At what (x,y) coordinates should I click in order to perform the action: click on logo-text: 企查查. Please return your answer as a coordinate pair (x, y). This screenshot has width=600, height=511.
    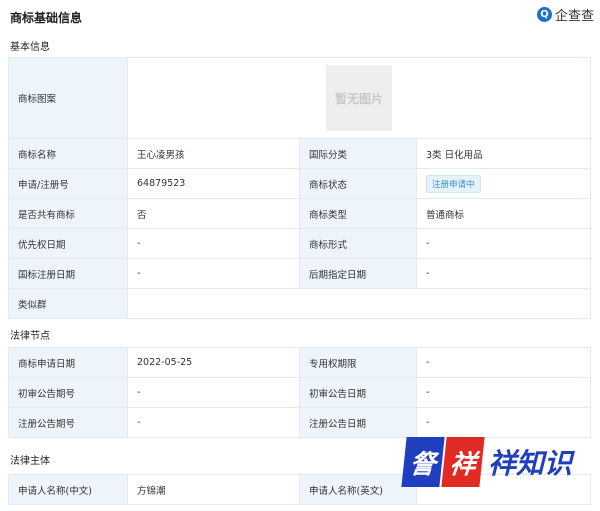
    Looking at the image, I should click on (574, 16).